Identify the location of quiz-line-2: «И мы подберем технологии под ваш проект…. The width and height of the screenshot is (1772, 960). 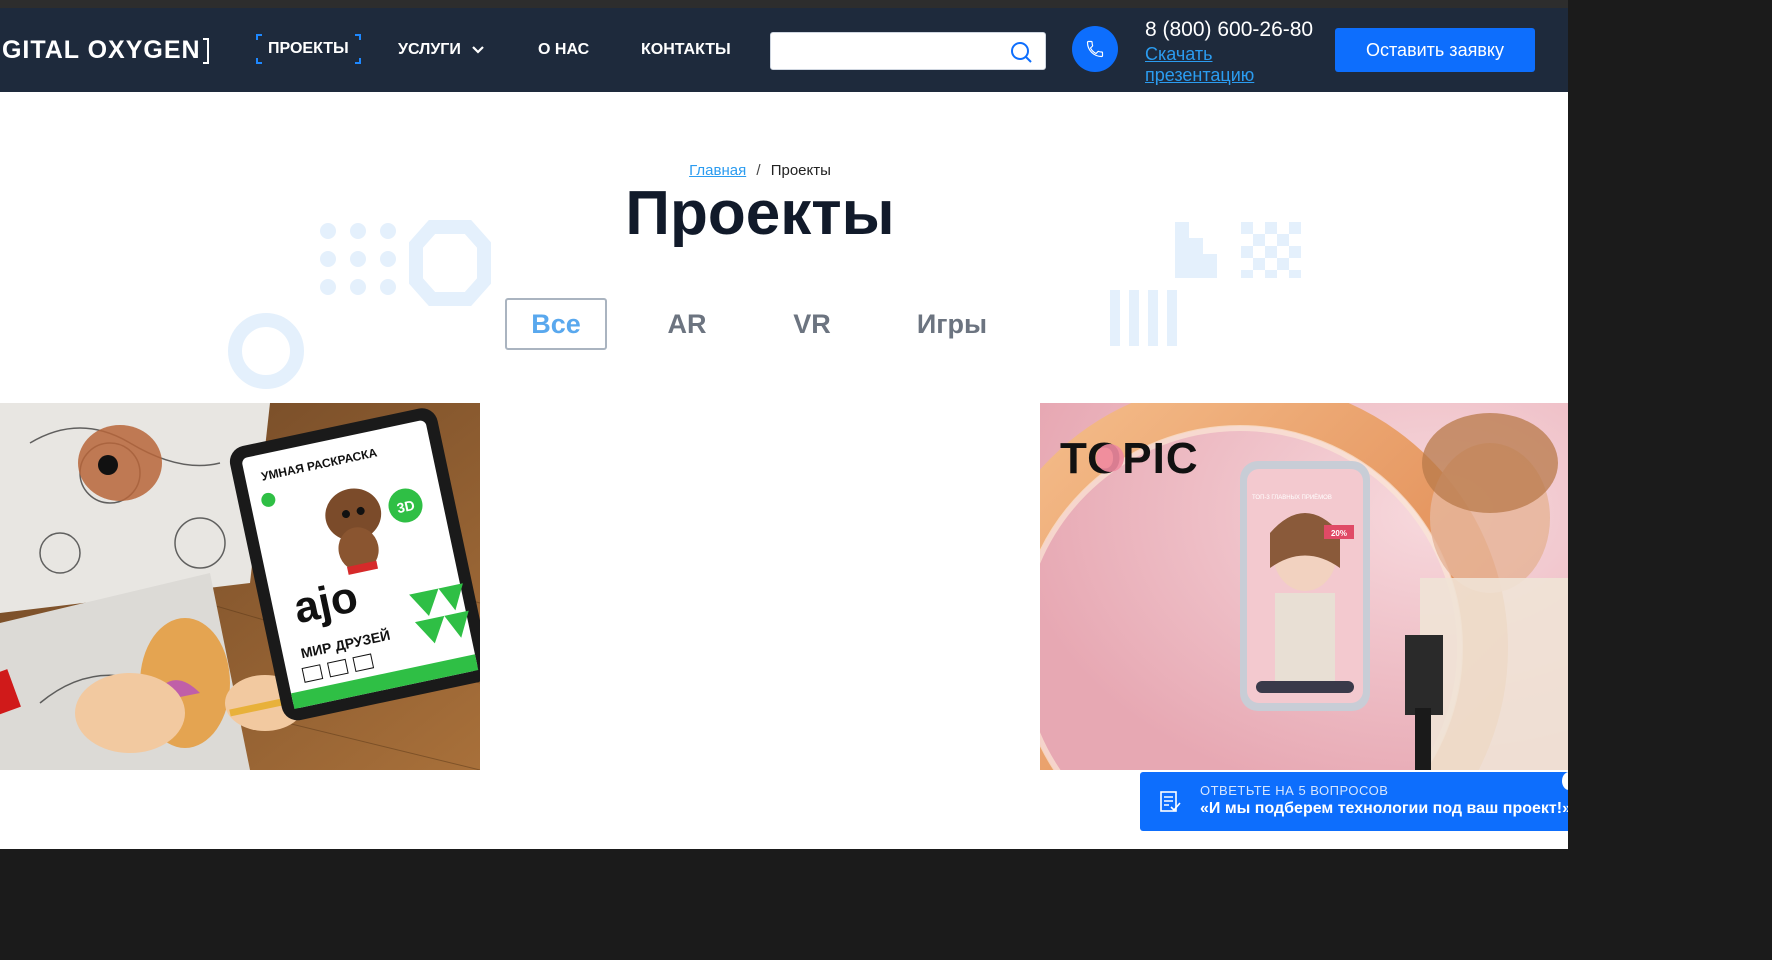
(1384, 808).